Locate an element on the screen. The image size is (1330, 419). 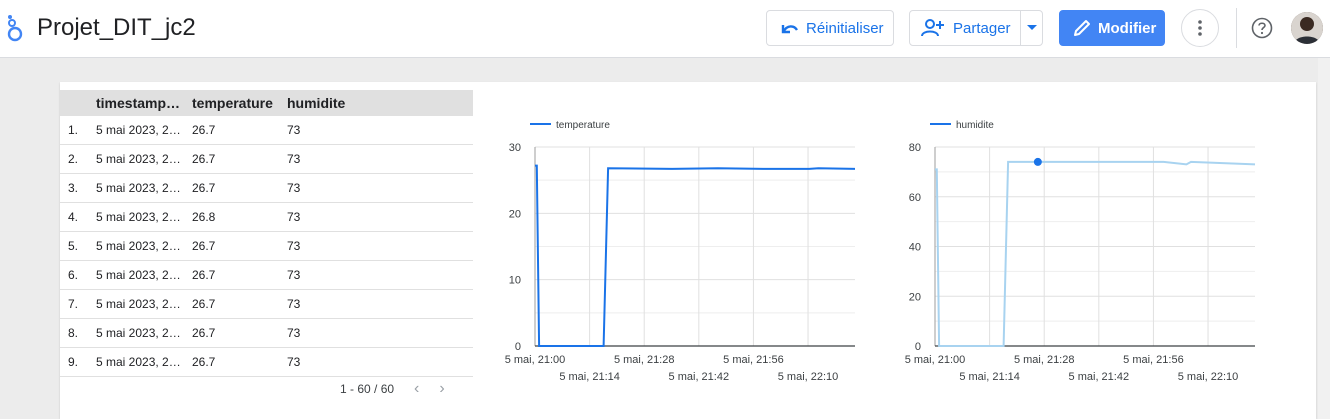
legend-label: humidite is located at coordinates (975, 125).